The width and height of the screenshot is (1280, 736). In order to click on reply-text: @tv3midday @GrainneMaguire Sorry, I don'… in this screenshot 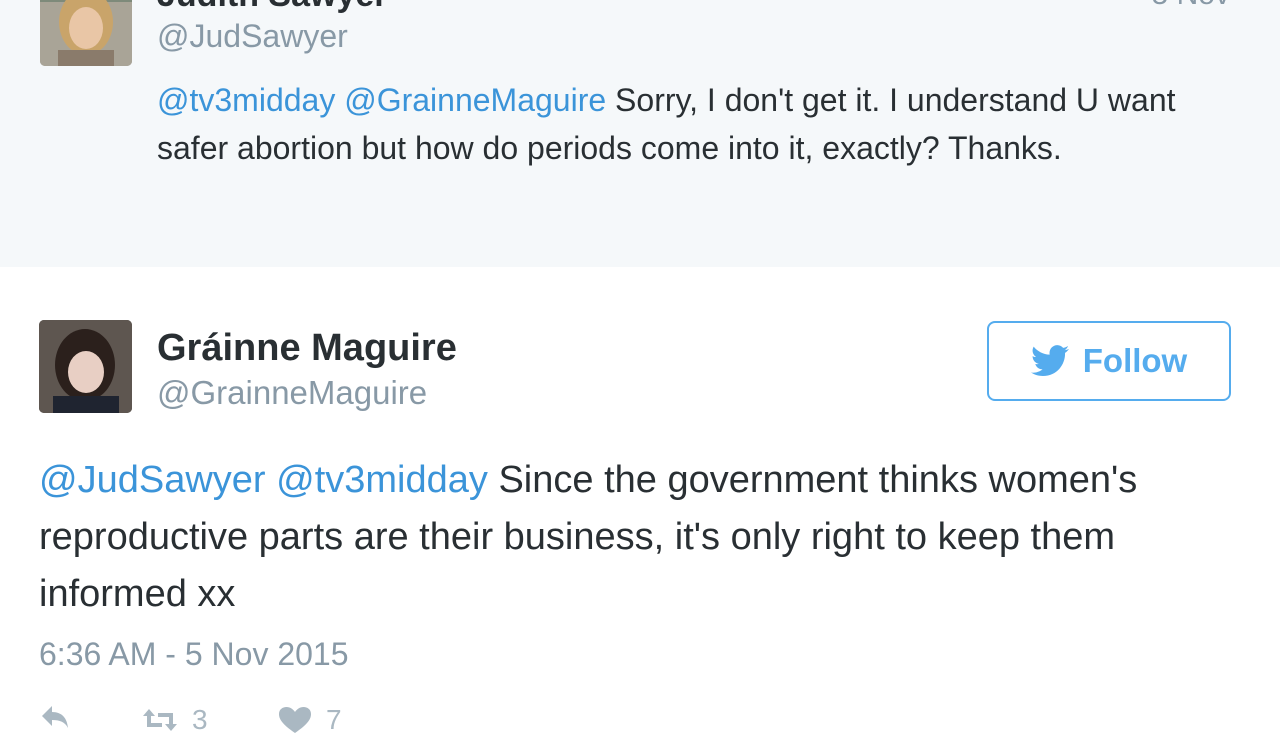, I will do `click(697, 124)`.